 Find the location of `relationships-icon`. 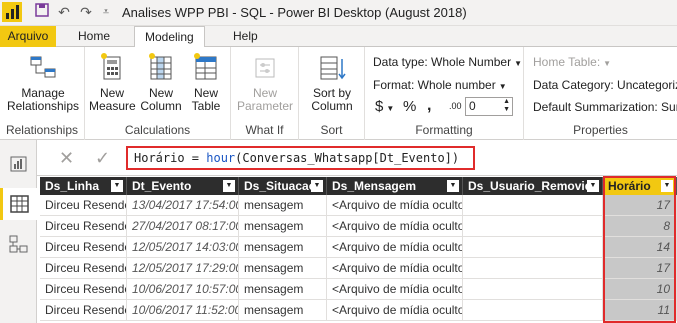

relationships-icon is located at coordinates (43, 67).